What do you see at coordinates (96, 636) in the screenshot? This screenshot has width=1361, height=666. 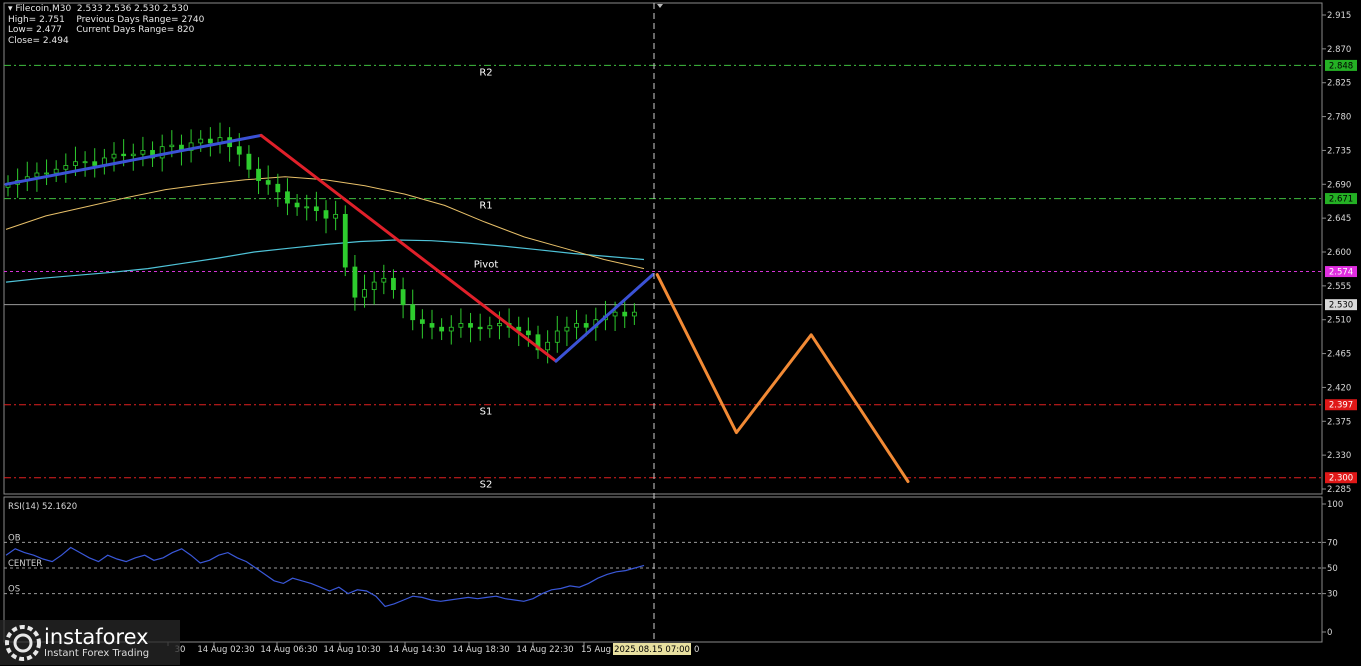 I see `brand-name: instaforex` at bounding box center [96, 636].